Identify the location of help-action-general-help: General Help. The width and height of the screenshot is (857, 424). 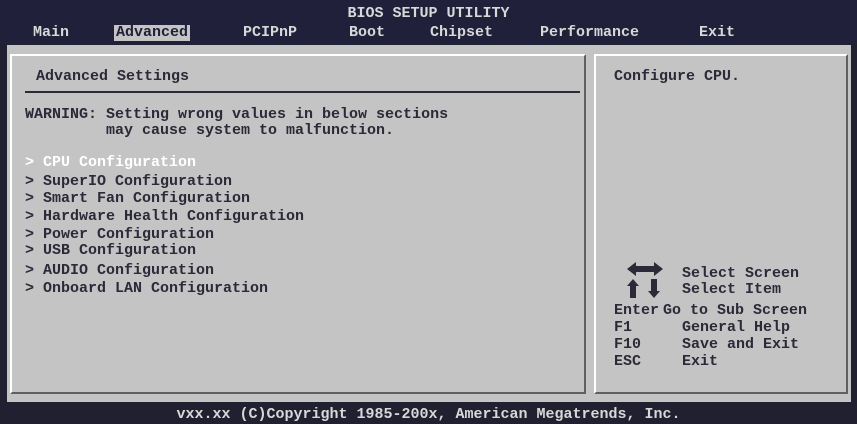
(736, 327).